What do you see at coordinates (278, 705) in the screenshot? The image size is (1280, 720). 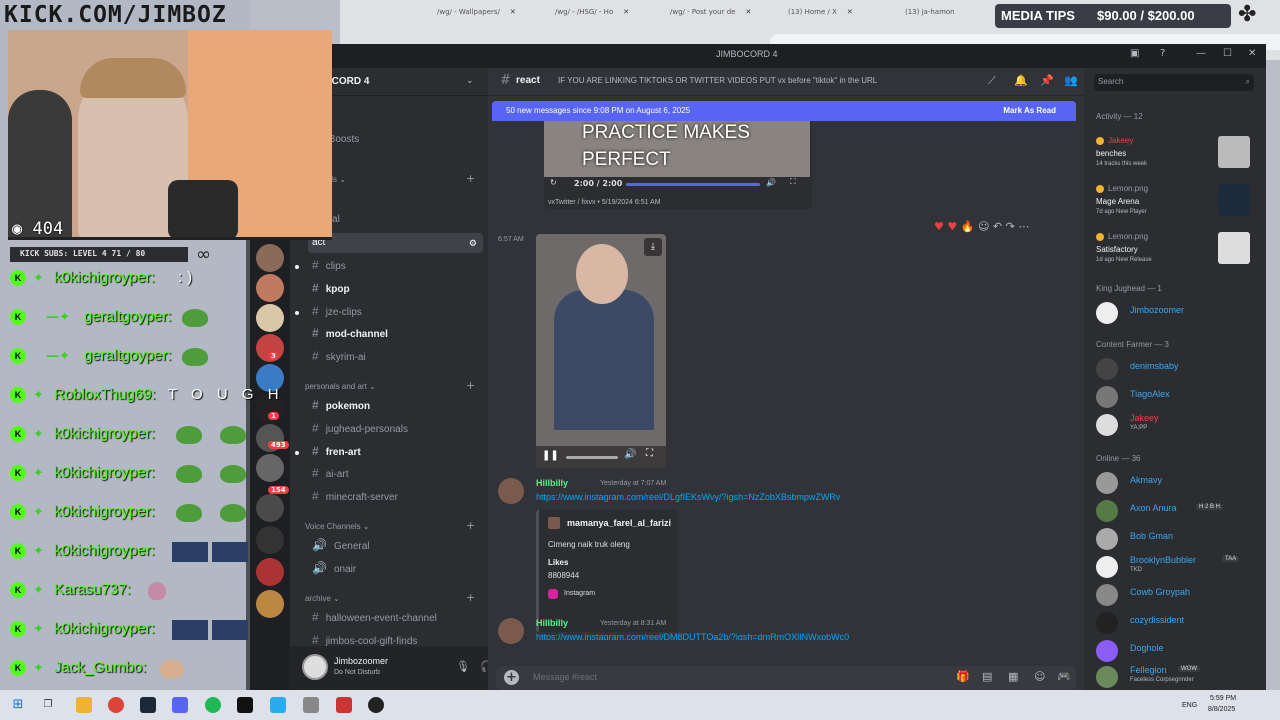 I see `telegram-icon` at bounding box center [278, 705].